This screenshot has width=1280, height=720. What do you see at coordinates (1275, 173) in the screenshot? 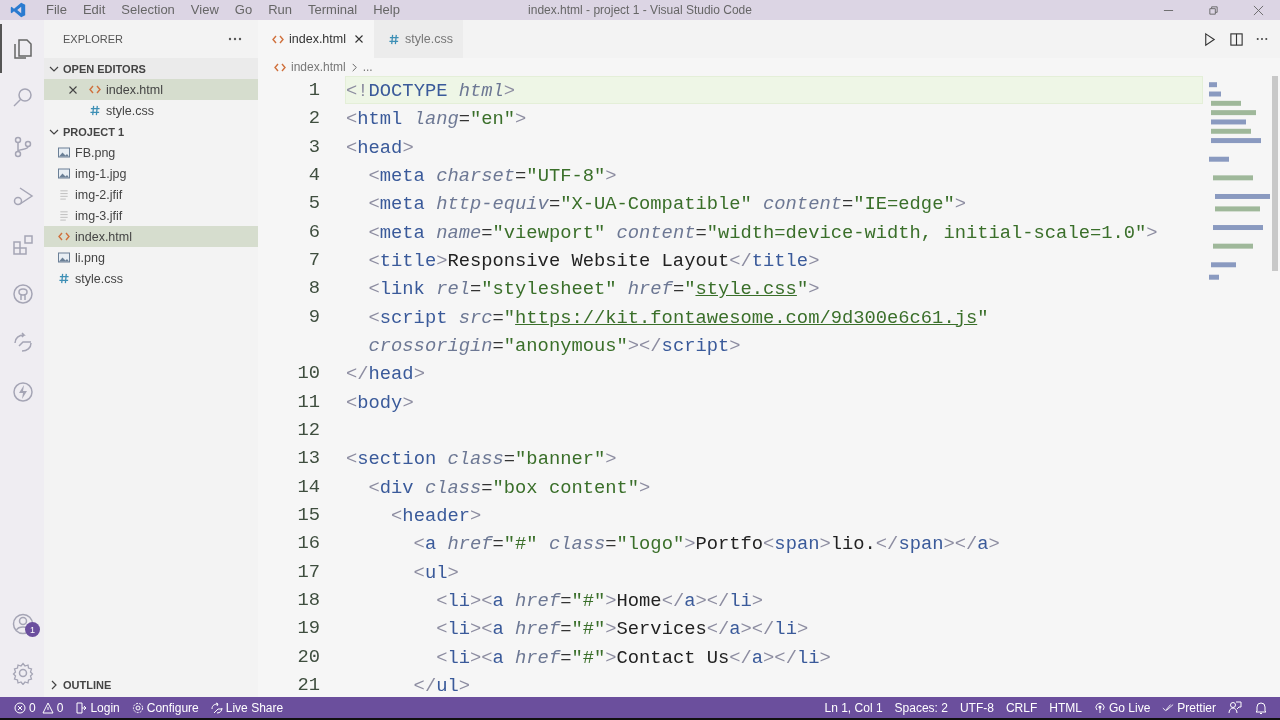
I see `scrollbar-thumb` at bounding box center [1275, 173].